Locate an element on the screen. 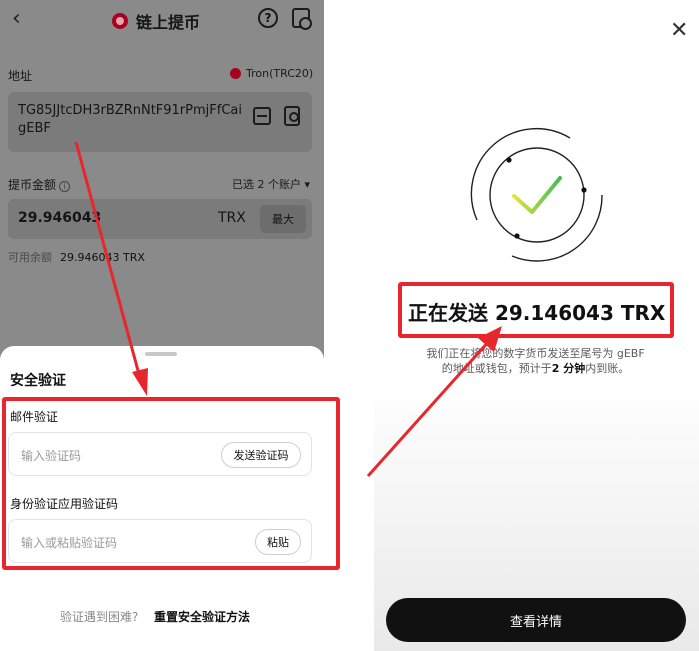  arrow-line-down is located at coordinates (108, 260).